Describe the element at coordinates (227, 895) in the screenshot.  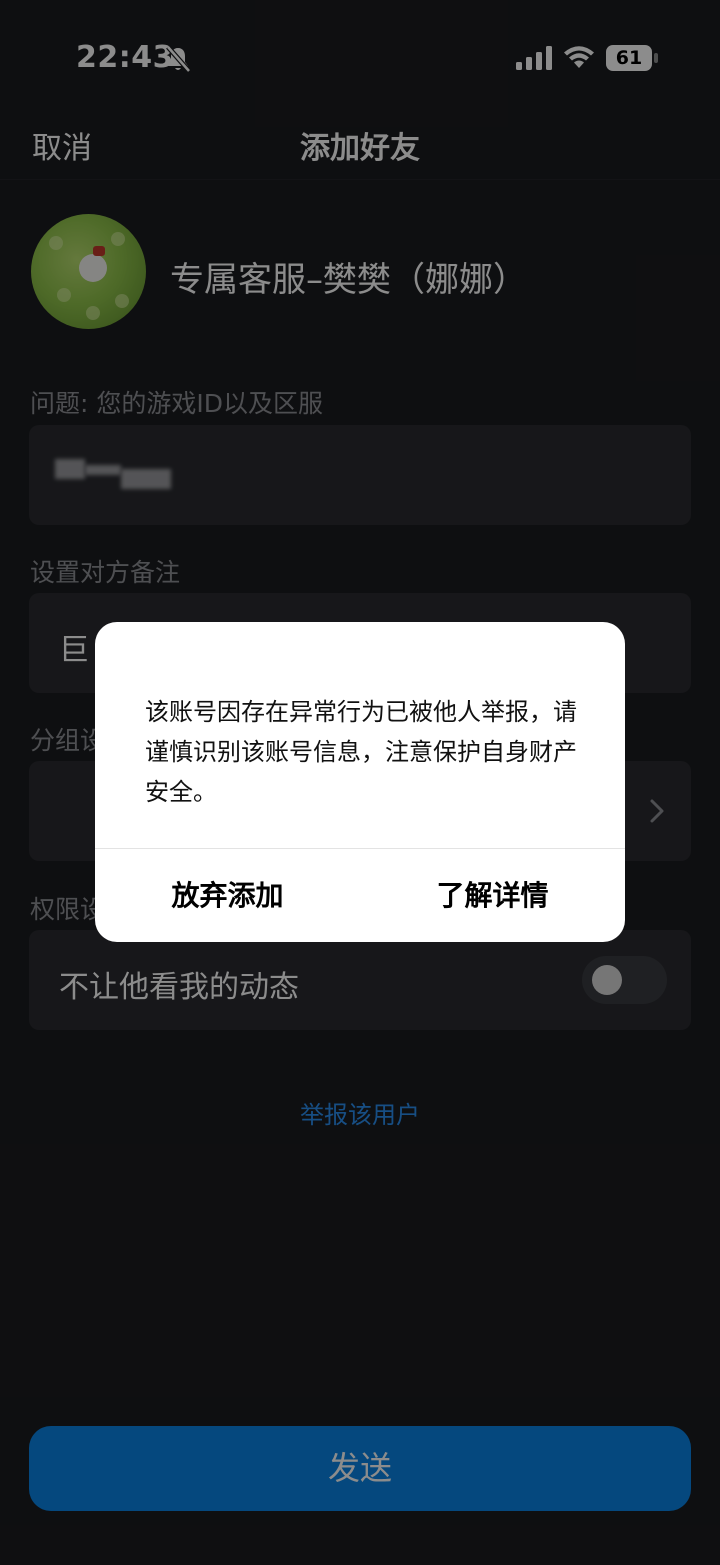
I see `abandon-add-button: 放弃添加` at that location.